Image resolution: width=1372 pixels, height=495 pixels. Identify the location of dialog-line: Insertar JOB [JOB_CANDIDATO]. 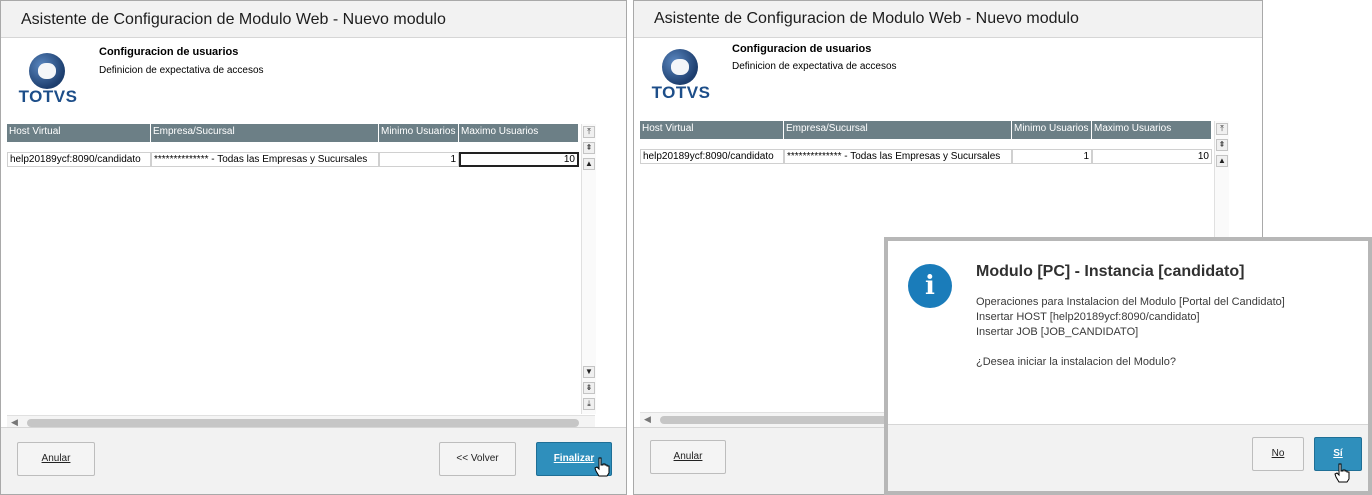
(1057, 332).